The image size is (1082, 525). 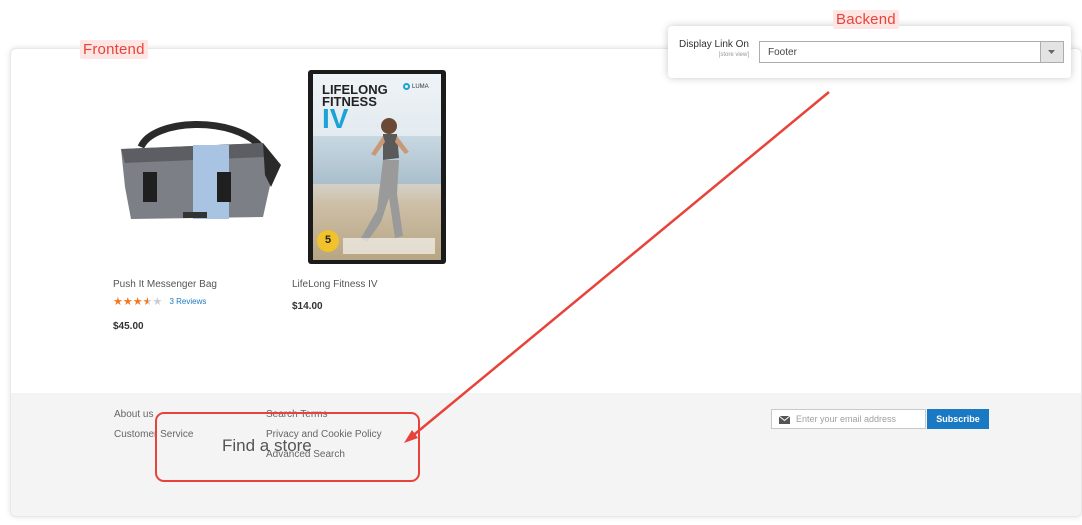 I want to click on runner-figure, so click(x=385, y=180).